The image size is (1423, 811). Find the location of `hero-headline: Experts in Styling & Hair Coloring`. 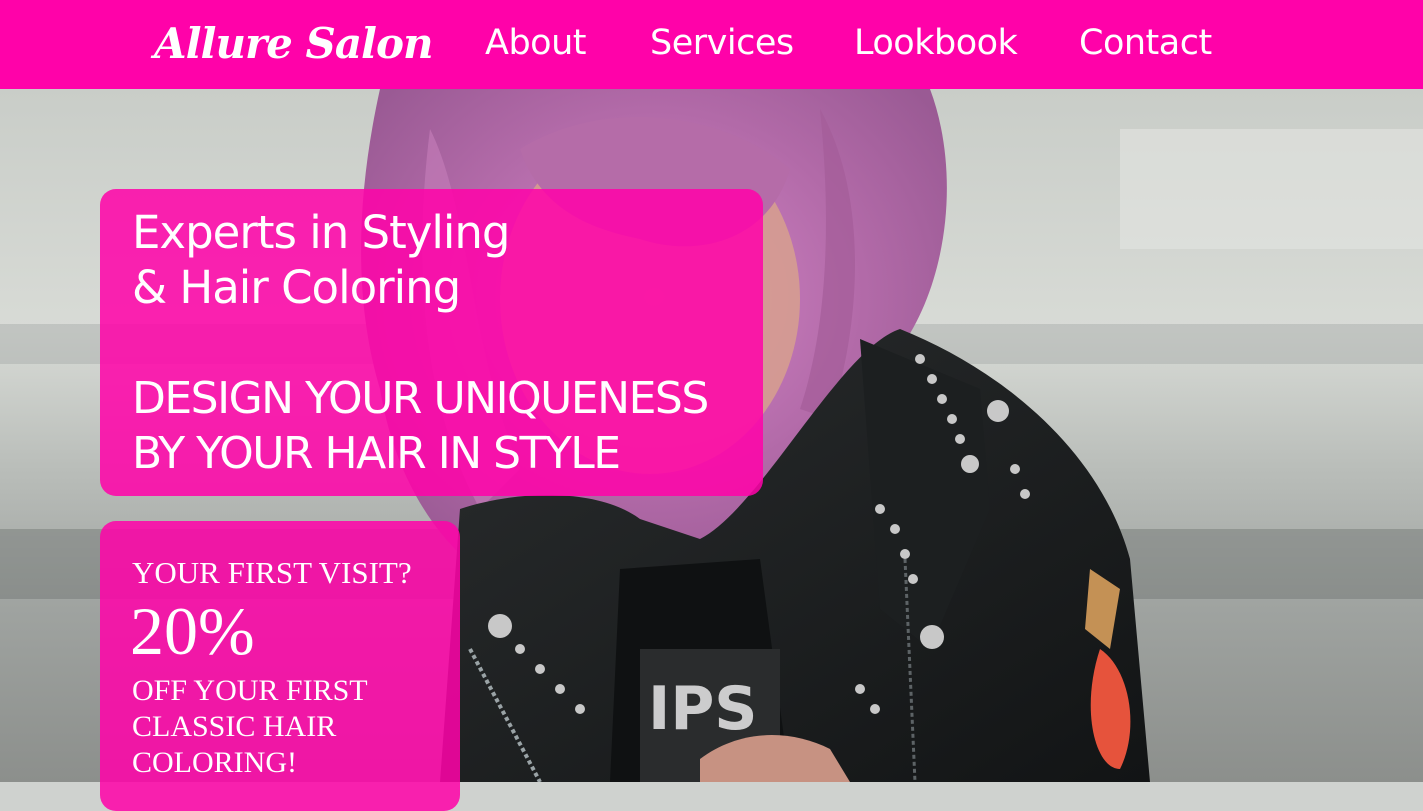

hero-headline: Experts in Styling & Hair Coloring is located at coordinates (321, 260).